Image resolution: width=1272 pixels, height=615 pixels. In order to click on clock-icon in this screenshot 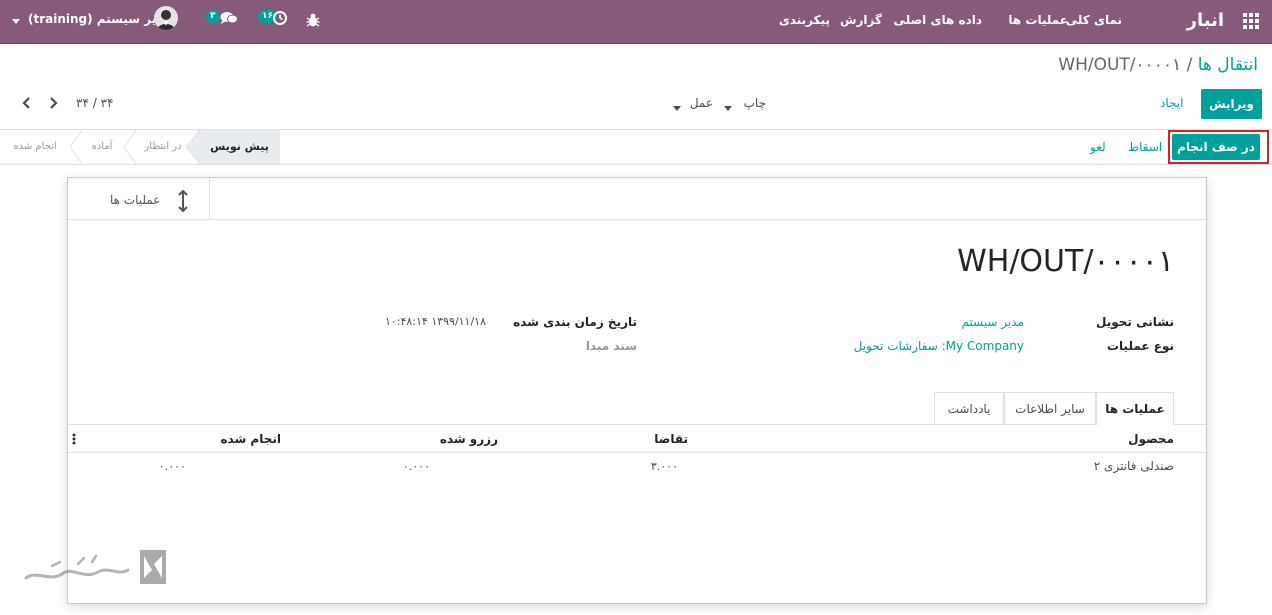, I will do `click(280, 18)`.